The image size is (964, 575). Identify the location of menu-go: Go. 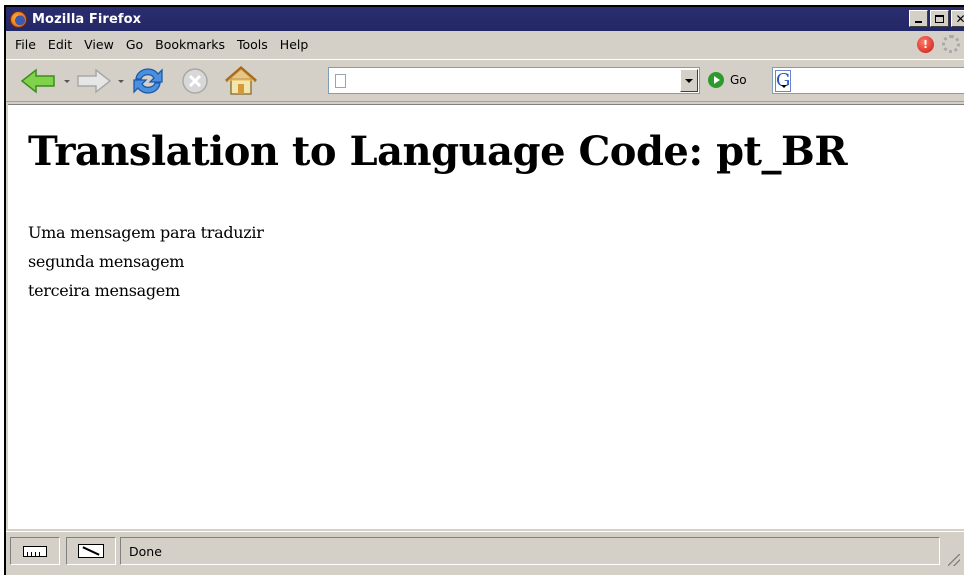
(134, 44).